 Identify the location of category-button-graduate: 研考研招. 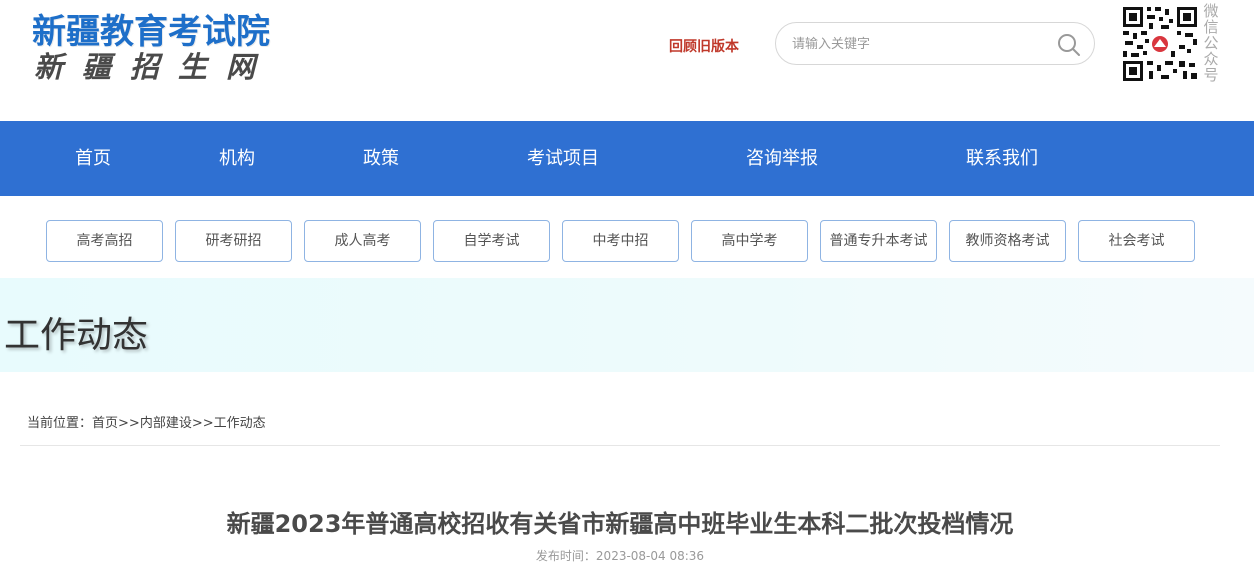
(233, 241).